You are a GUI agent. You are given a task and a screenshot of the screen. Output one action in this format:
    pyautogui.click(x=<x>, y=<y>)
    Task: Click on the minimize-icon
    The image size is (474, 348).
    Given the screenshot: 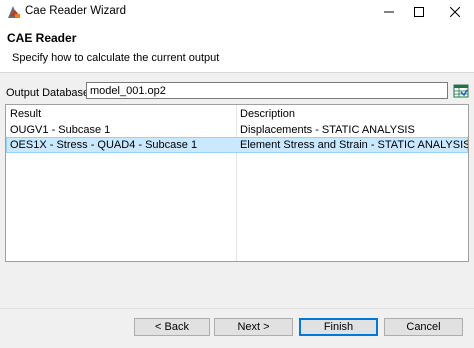 What is the action you would take?
    pyautogui.click(x=389, y=12)
    